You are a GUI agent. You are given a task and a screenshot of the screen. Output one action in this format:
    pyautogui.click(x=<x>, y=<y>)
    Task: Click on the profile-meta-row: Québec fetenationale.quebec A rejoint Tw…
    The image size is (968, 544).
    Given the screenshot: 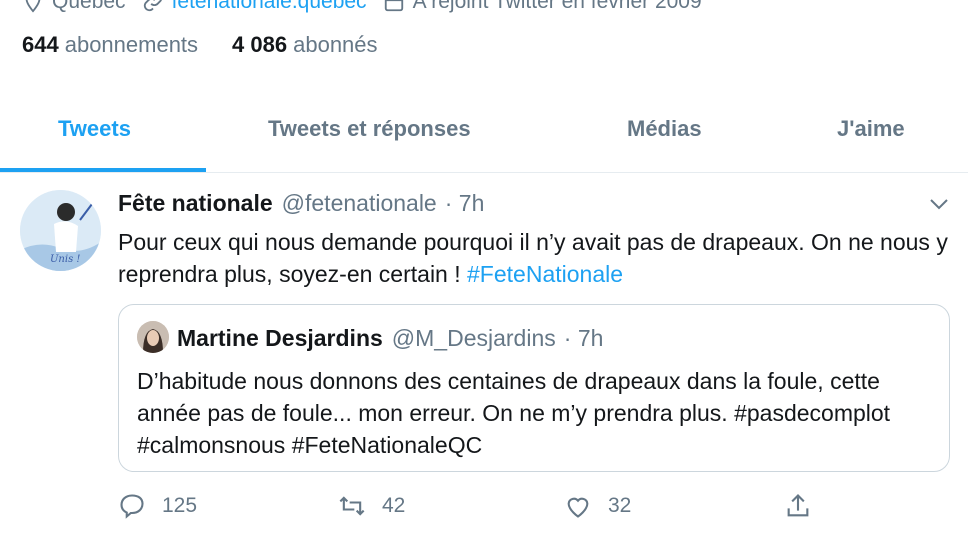 What is the action you would take?
    pyautogui.click(x=362, y=8)
    